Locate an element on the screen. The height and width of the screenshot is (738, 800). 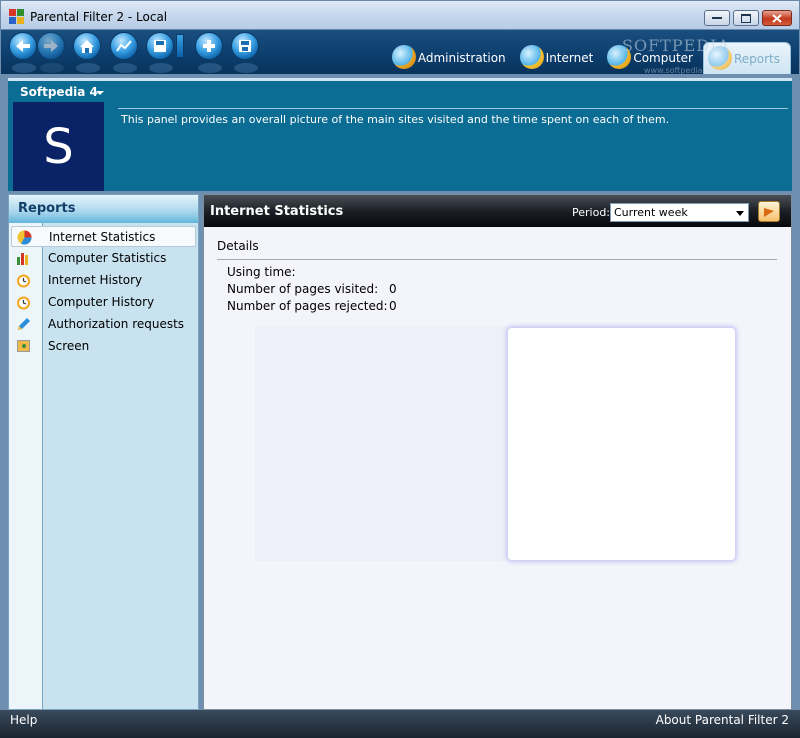
sidebar-item-computer-statistics: Computer Statistics is located at coordinates (103, 258).